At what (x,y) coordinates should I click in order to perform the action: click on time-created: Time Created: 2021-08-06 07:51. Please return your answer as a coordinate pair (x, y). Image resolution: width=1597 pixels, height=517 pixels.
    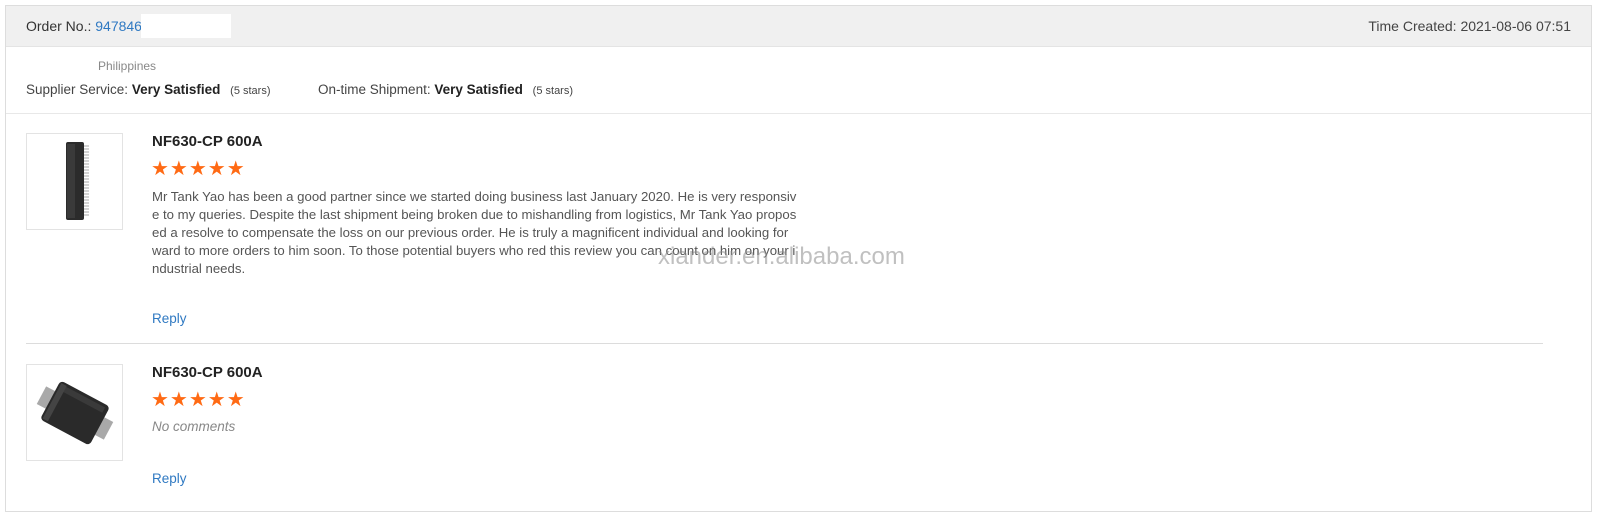
    Looking at the image, I should click on (1469, 26).